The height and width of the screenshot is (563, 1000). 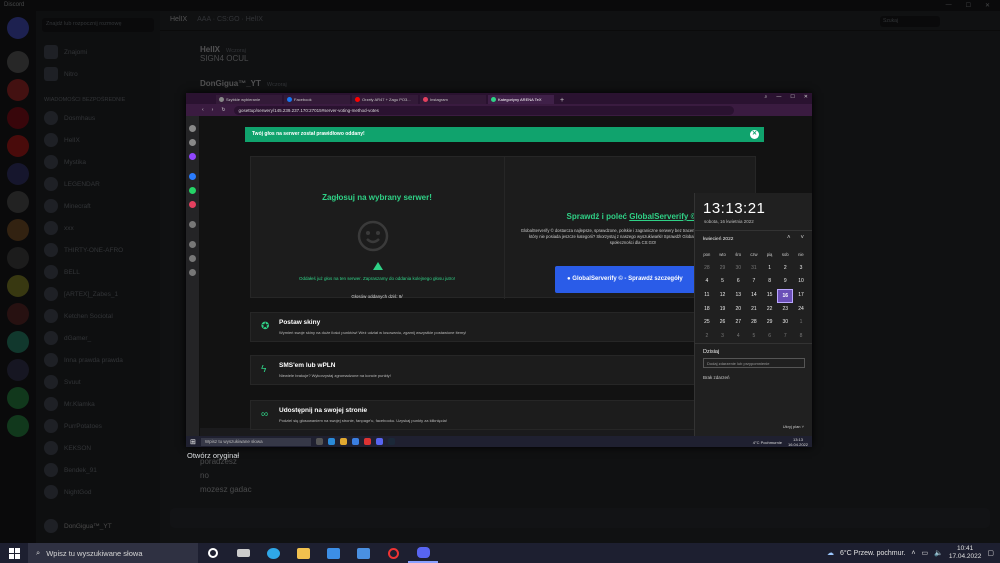 I want to click on calendar-day: 1, so click(x=770, y=269).